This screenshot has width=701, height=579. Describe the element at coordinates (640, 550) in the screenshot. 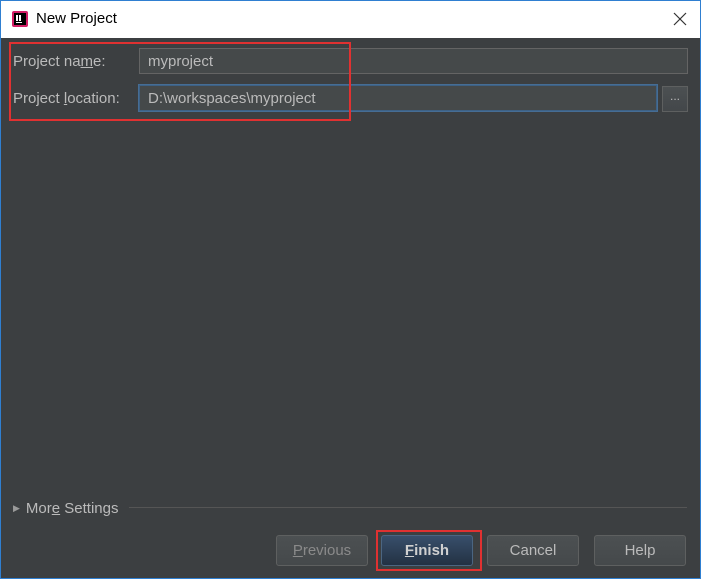

I see `help-button: Help` at that location.